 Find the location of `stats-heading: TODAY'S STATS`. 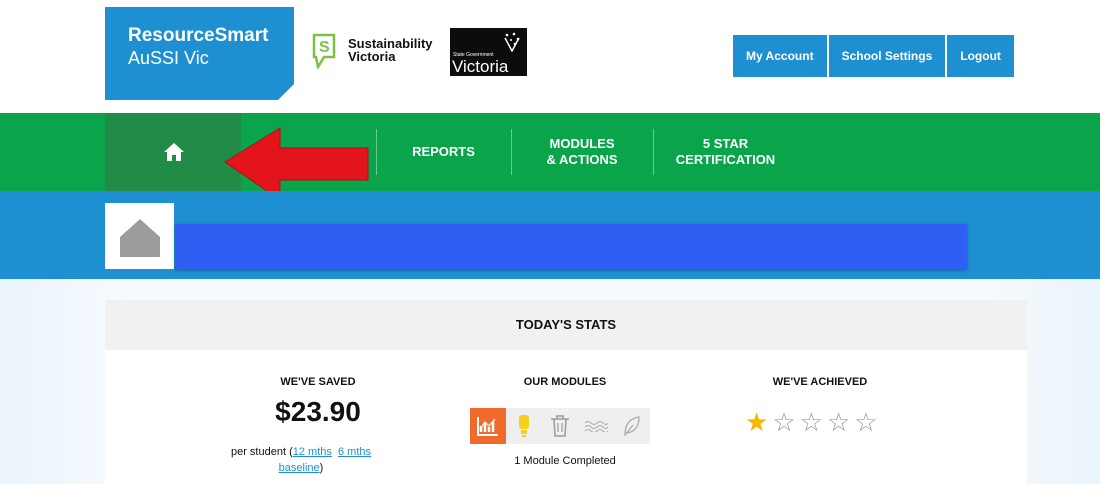

stats-heading: TODAY'S STATS is located at coordinates (566, 325).